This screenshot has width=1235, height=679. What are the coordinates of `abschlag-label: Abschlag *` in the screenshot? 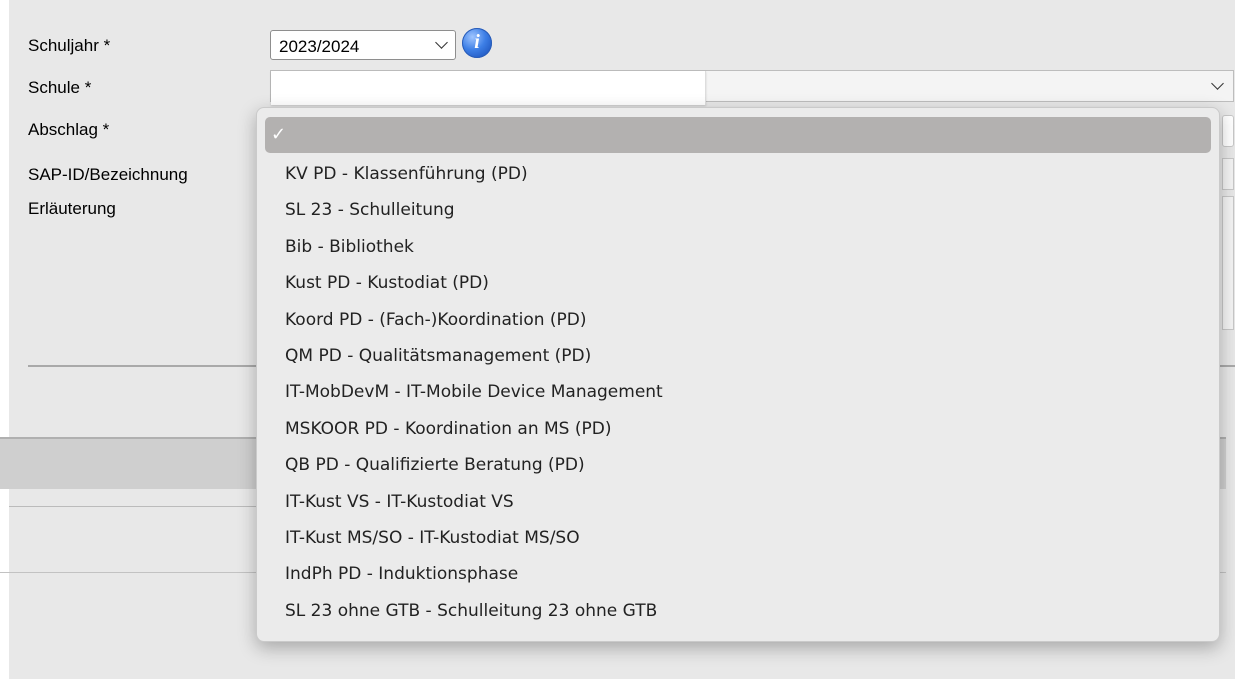 It's located at (69, 129).